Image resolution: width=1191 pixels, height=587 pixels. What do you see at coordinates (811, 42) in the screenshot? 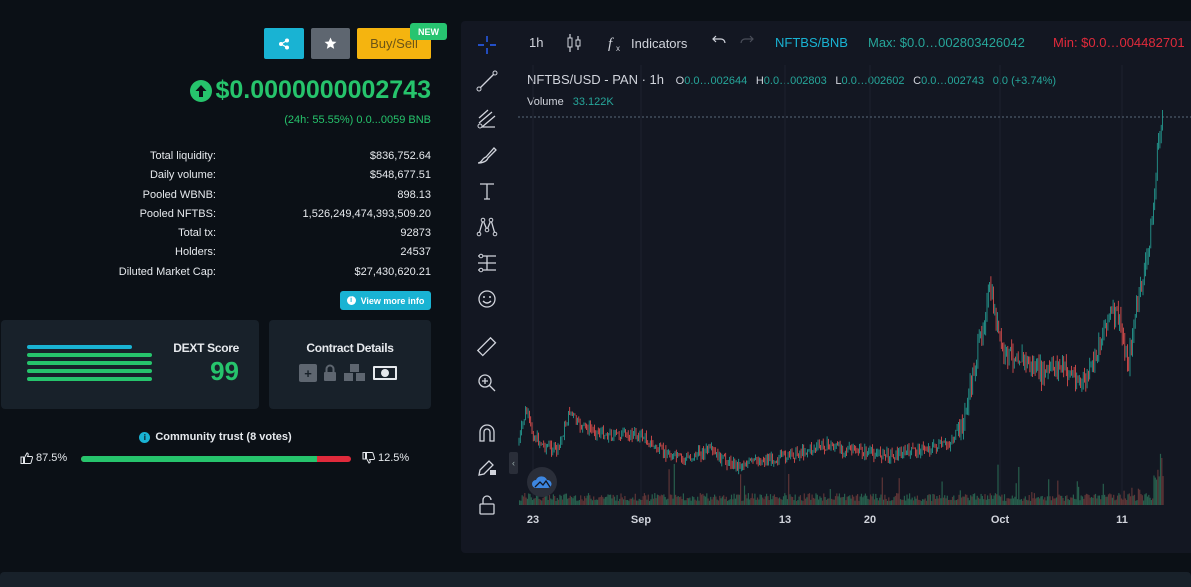
I see `pair-selector: NFTBS/BNB` at bounding box center [811, 42].